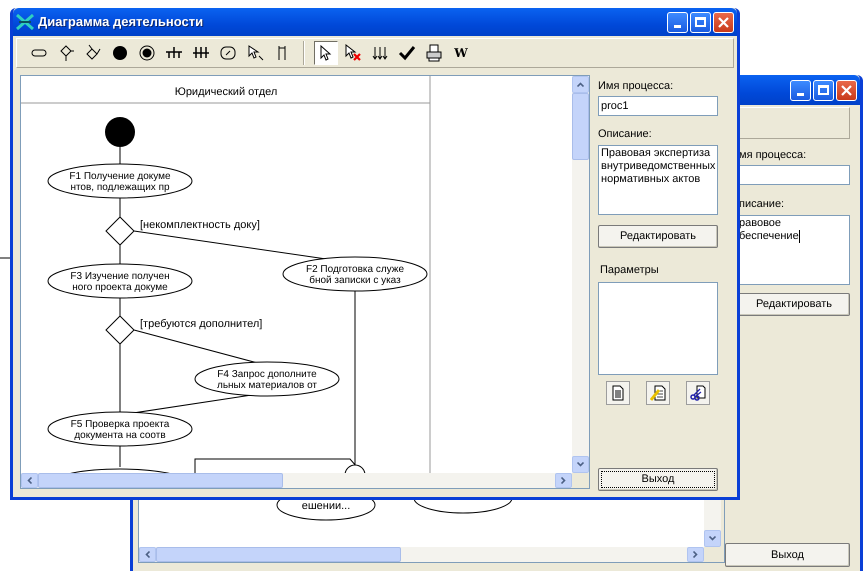 The height and width of the screenshot is (571, 863). I want to click on description-field: Правовая экспертиза внутриведомственных нормативных актов, so click(658, 180).